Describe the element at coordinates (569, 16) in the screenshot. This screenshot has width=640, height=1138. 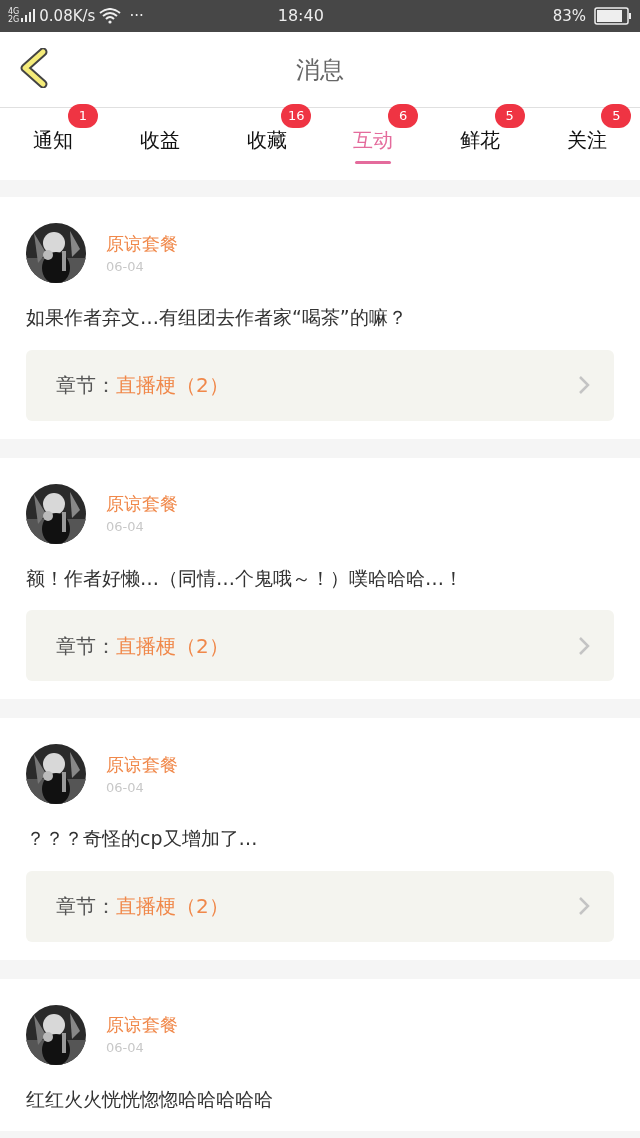
I see `battery-percent: 83%` at that location.